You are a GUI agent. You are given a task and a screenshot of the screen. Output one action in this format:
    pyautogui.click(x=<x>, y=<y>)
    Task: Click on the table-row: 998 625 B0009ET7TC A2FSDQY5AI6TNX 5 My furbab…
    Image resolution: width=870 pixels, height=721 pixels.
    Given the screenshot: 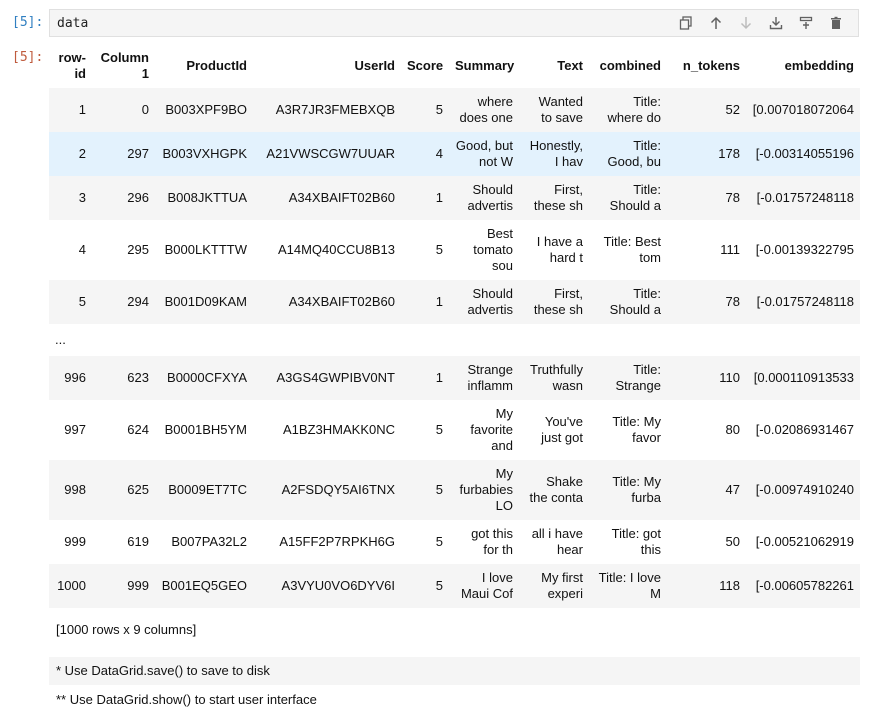 What is the action you would take?
    pyautogui.click(x=454, y=490)
    